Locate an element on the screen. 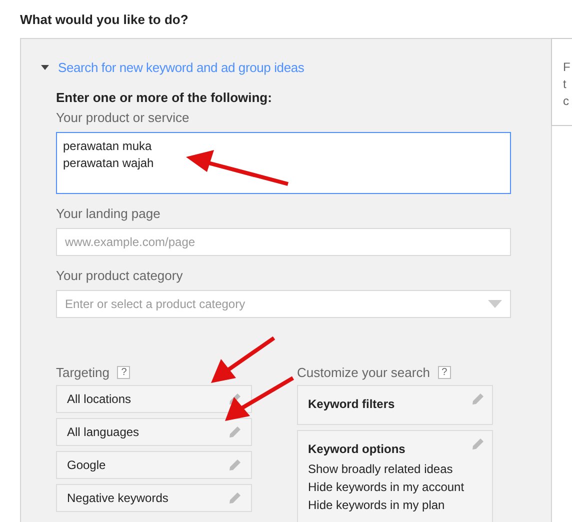  option-text: Hide keywords in my account is located at coordinates (387, 487).